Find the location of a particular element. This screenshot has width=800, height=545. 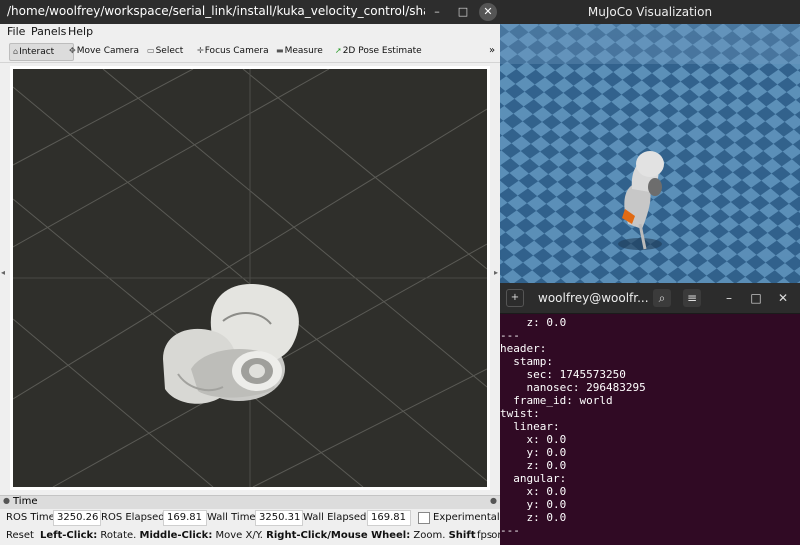

tool-label: Move Camera is located at coordinates (108, 51).